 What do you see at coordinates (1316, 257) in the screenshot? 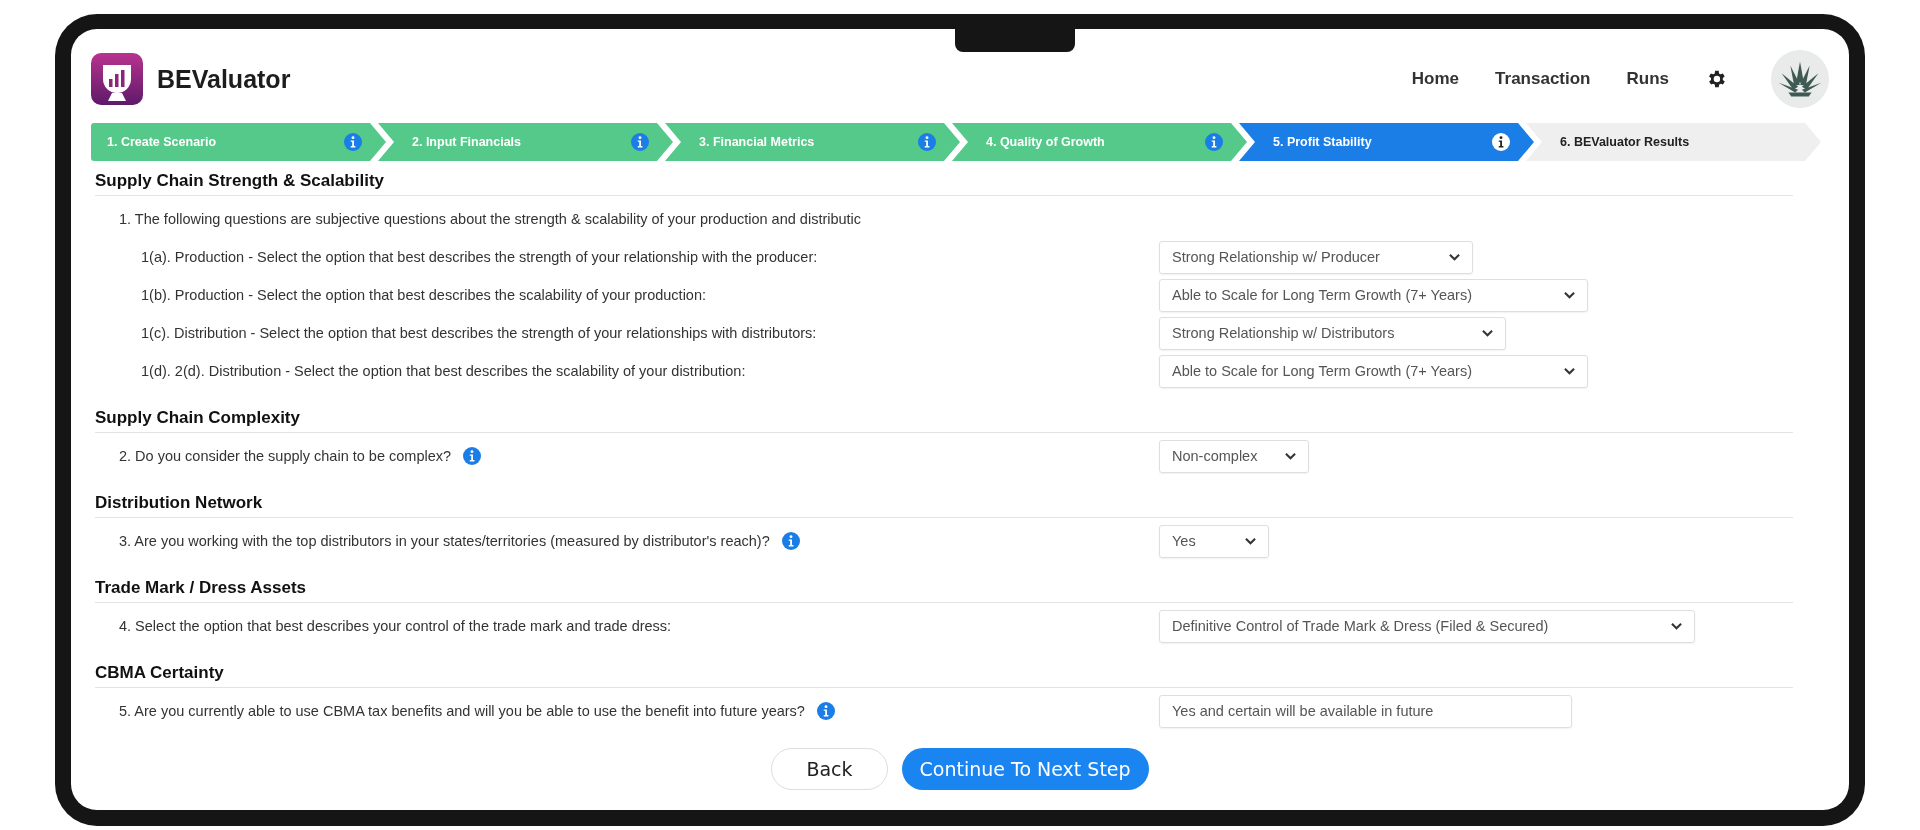
I see `dropdown: Strong Relationship w/ Producer` at bounding box center [1316, 257].